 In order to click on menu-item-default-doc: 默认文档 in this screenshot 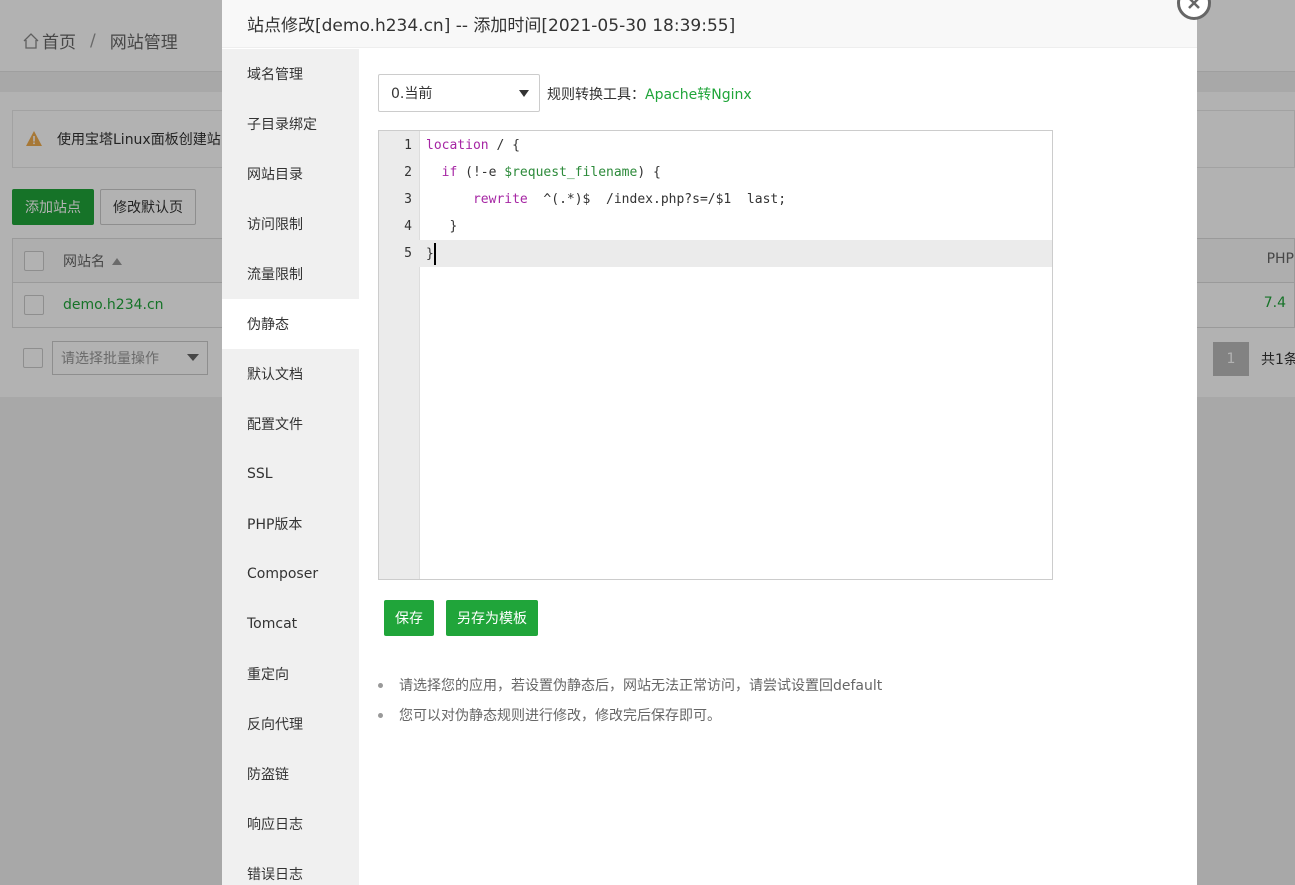, I will do `click(290, 374)`.